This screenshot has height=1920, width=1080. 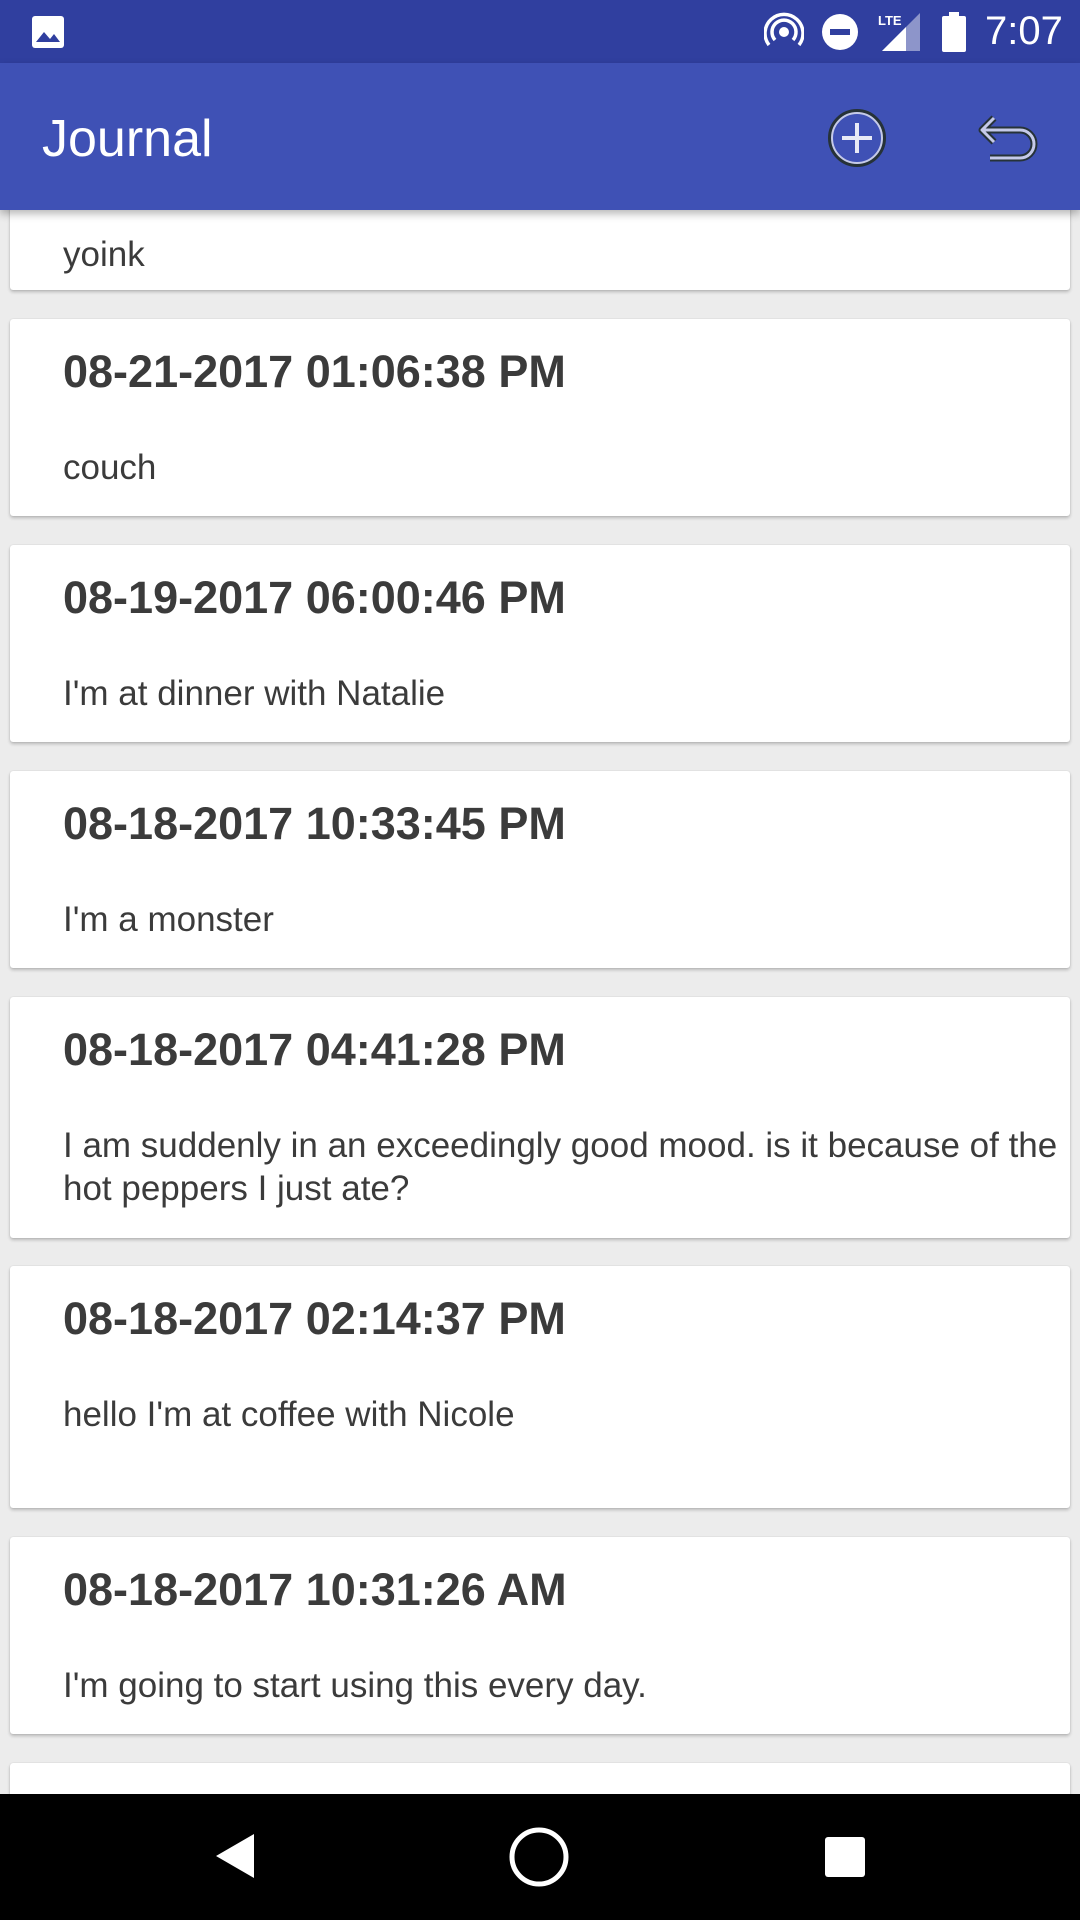 I want to click on do-not-disturb-icon, so click(x=840, y=34).